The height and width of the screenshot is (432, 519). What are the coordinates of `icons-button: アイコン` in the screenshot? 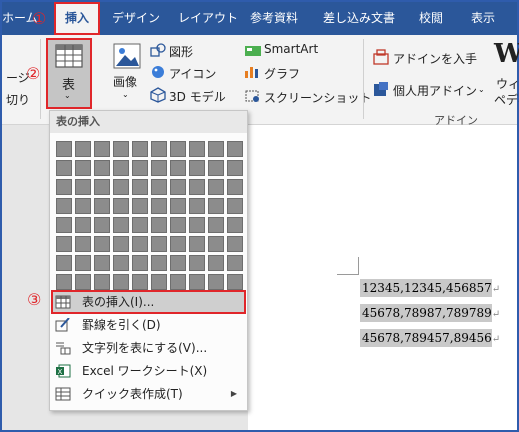 It's located at (192, 73).